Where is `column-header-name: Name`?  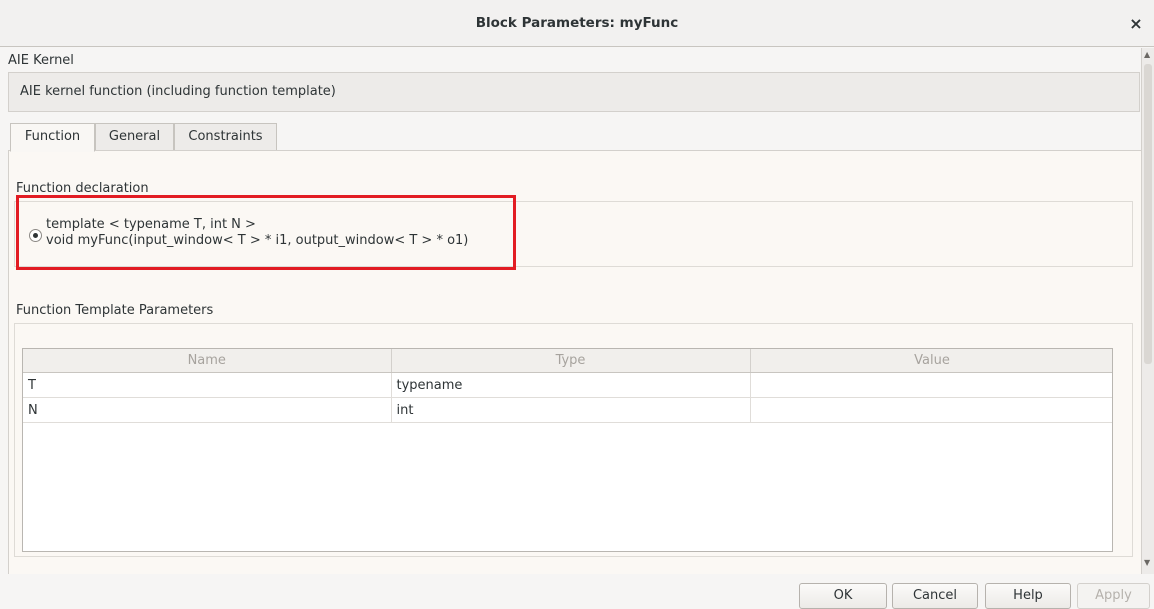 column-header-name: Name is located at coordinates (207, 361).